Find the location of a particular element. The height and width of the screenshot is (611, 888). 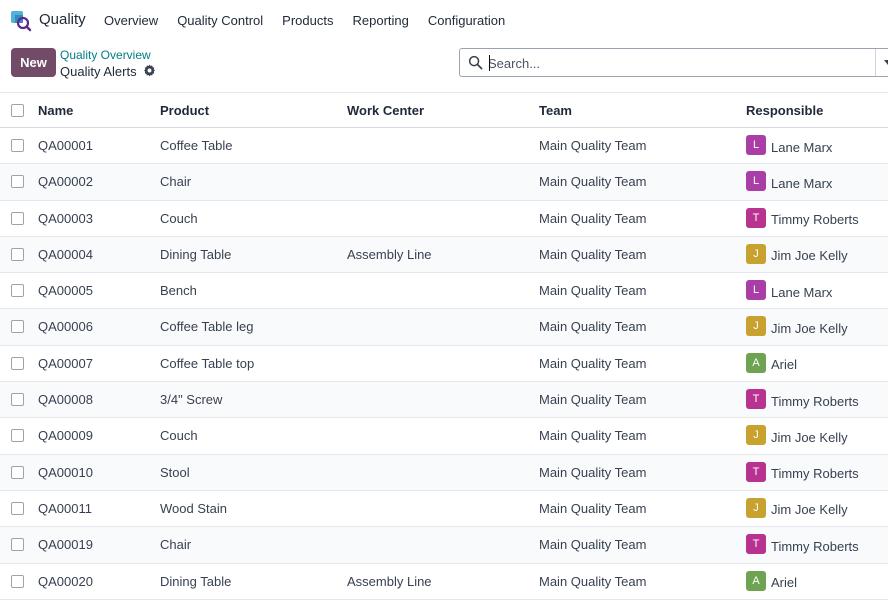

text-caret is located at coordinates (489, 63).